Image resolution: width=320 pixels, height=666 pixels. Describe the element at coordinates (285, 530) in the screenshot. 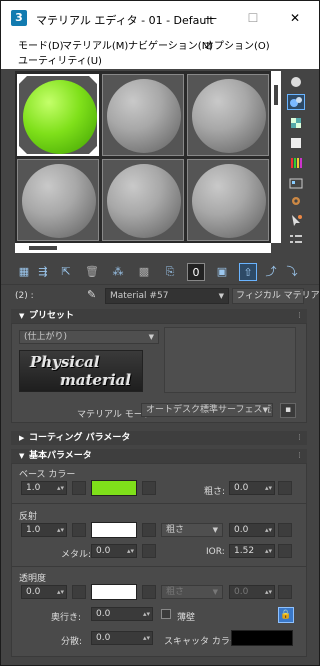

I see `reflection-roughness-map-button` at that location.